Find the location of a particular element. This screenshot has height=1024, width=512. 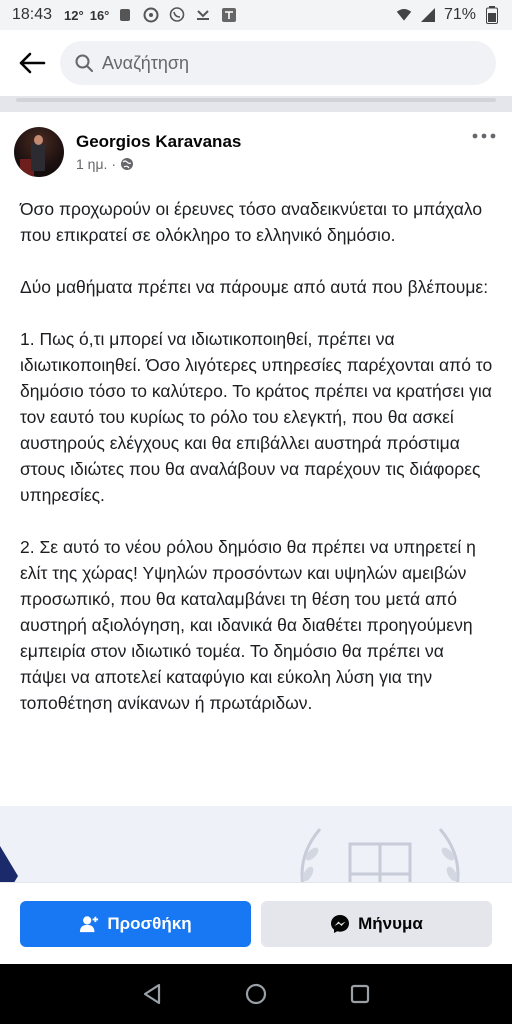

feed-divider is located at coordinates (256, 104).